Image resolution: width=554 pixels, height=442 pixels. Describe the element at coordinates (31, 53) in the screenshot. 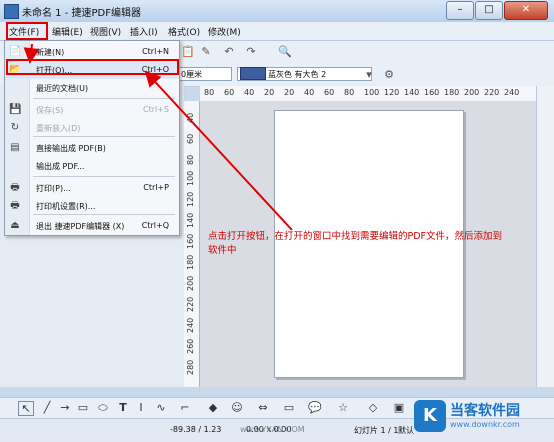

I see `arrow-to-file-menu` at that location.